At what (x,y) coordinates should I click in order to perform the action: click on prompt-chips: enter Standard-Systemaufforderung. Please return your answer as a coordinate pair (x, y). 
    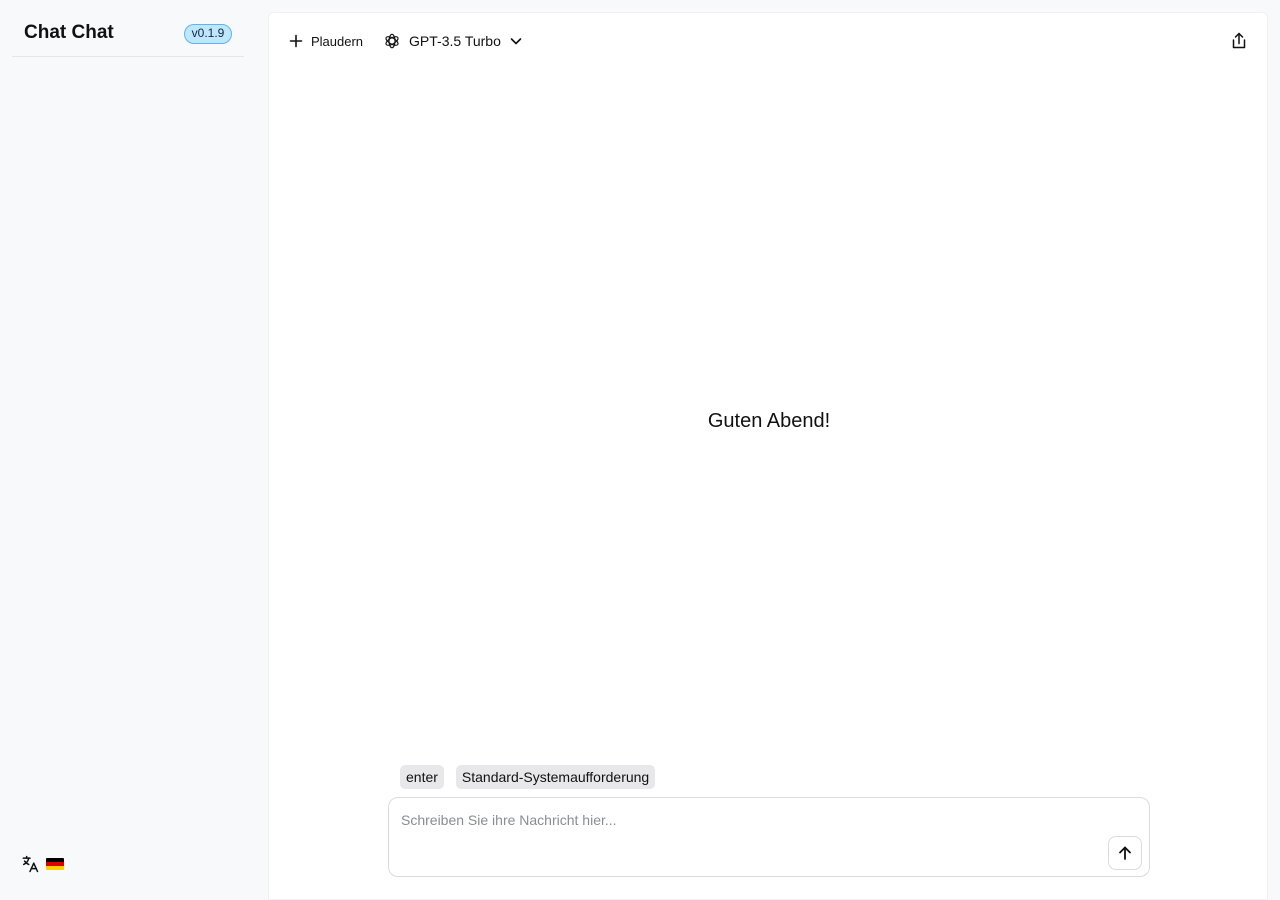
    Looking at the image, I should click on (528, 777).